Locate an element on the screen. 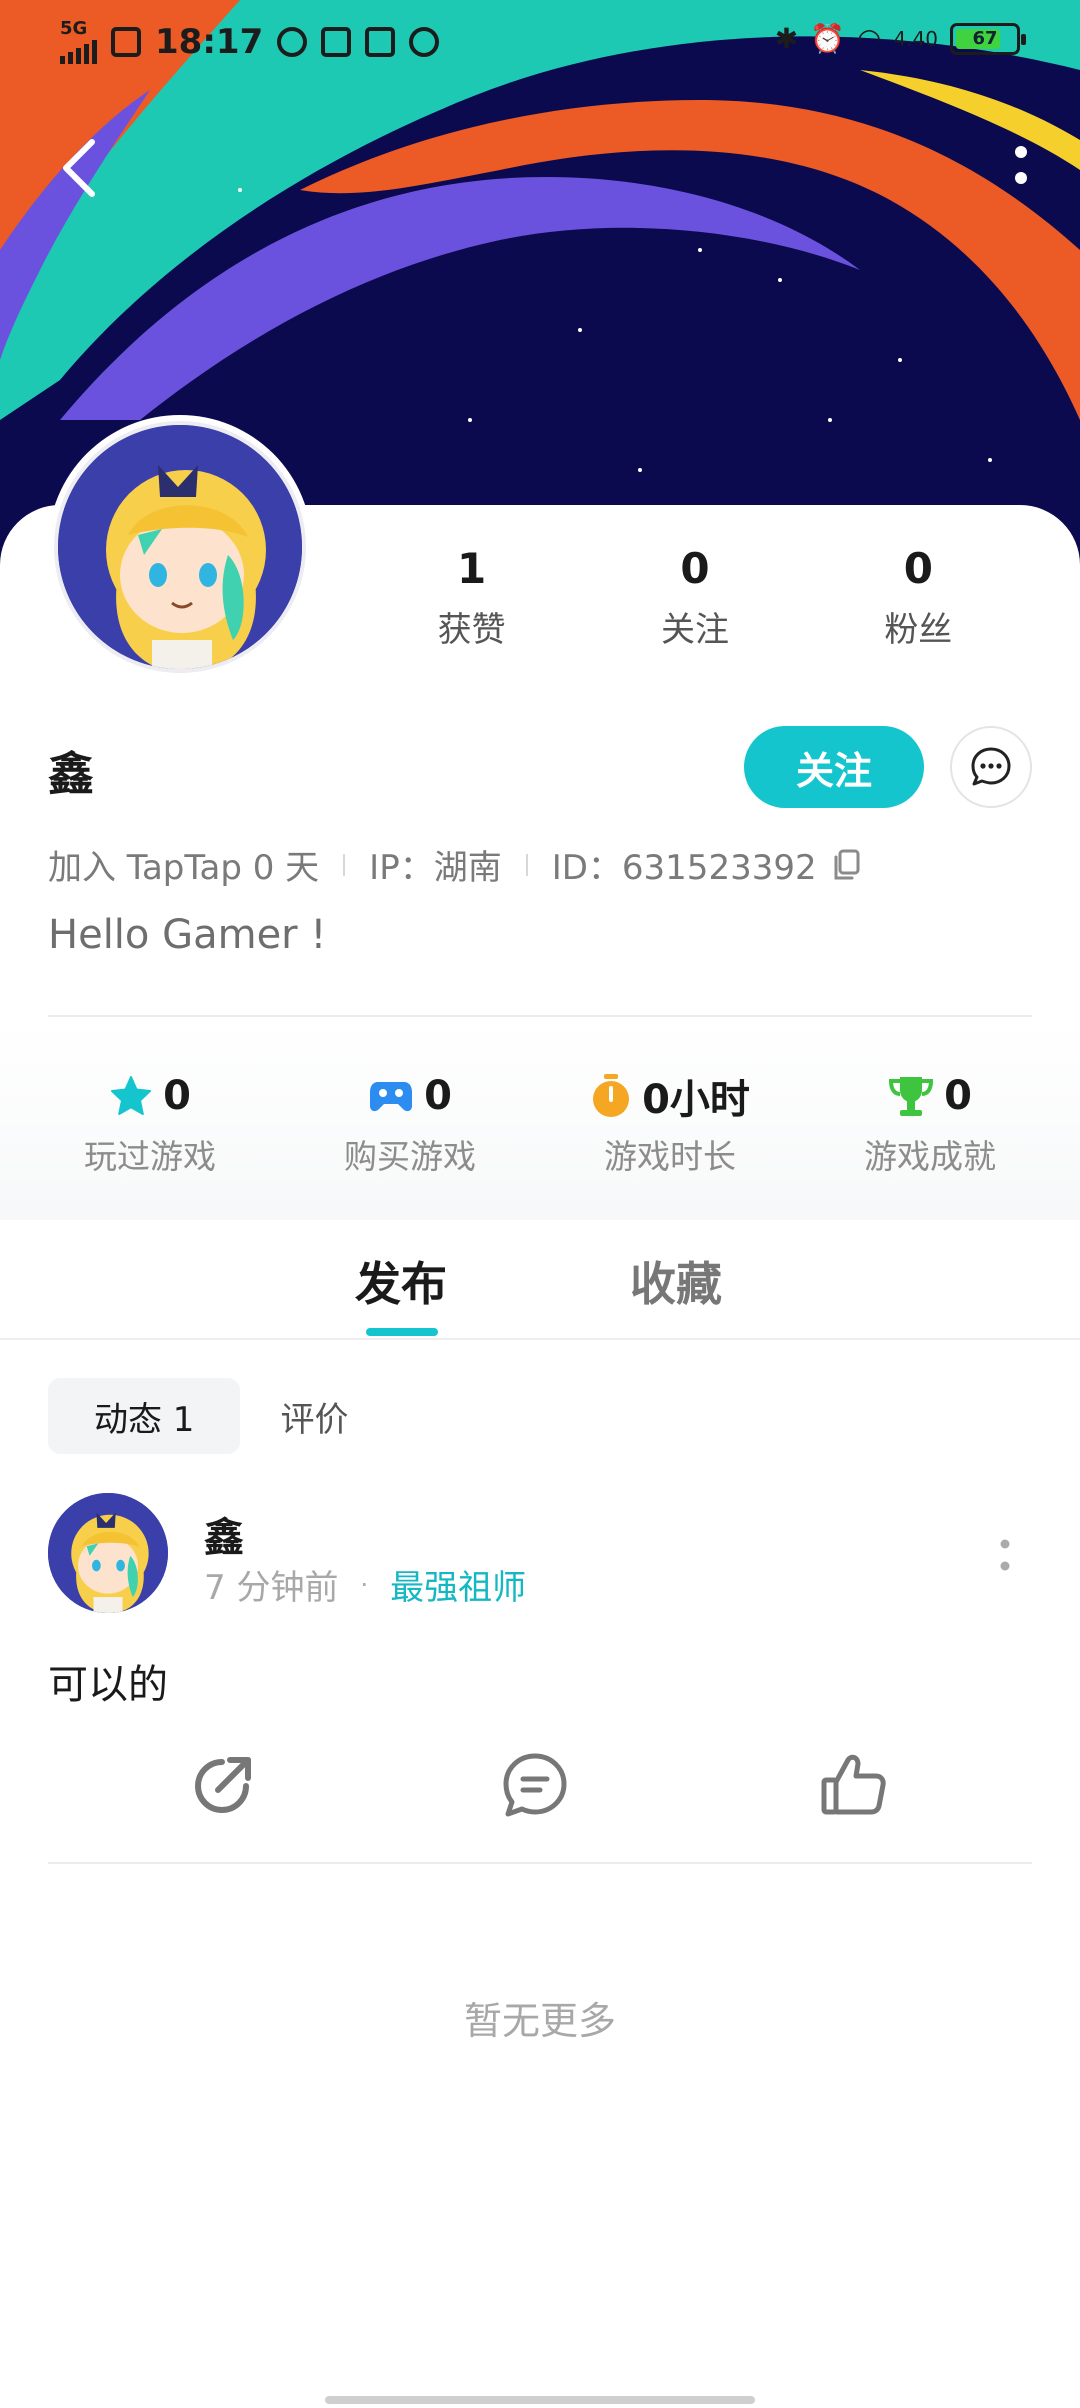 The height and width of the screenshot is (2408, 1080). network-type: 5G is located at coordinates (74, 28).